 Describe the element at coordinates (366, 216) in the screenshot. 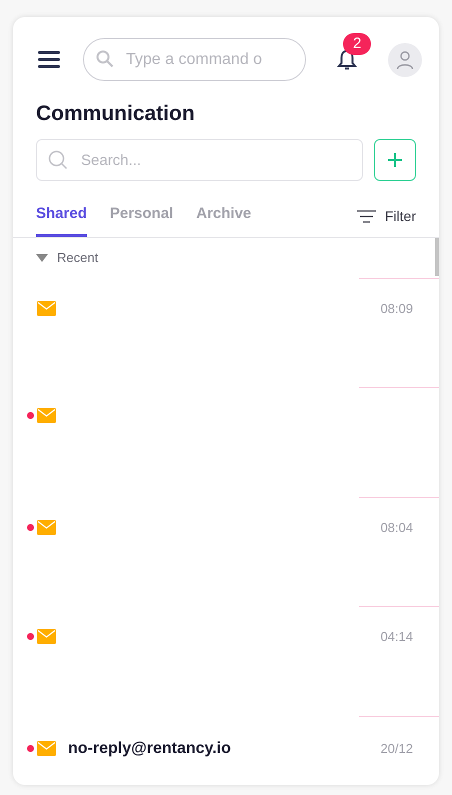

I see `filter-icon` at that location.